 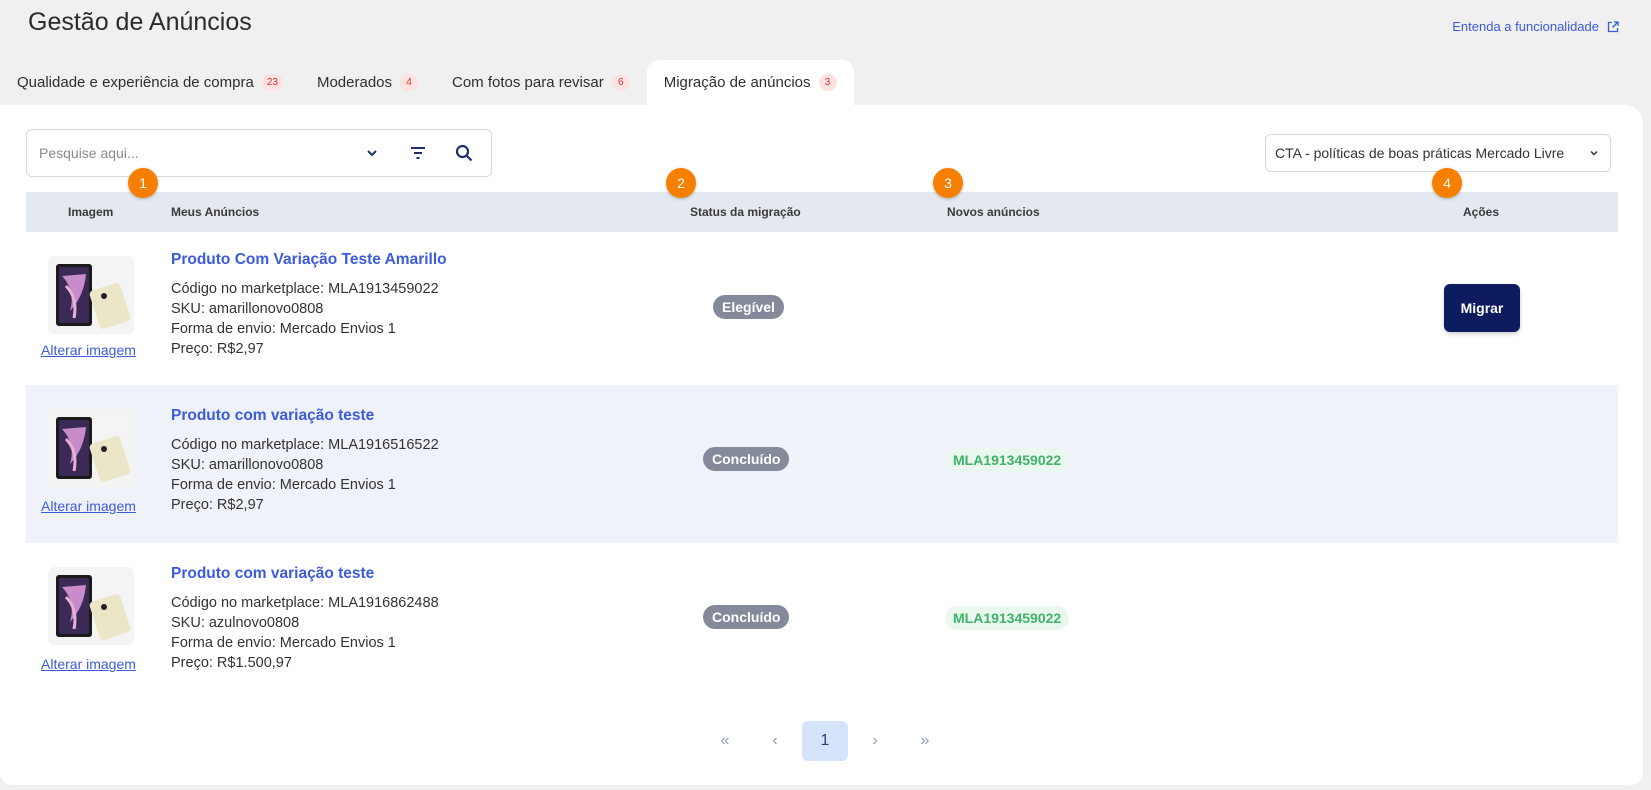 I want to click on help-link: Entenda a funcionalidade, so click(x=1535, y=26).